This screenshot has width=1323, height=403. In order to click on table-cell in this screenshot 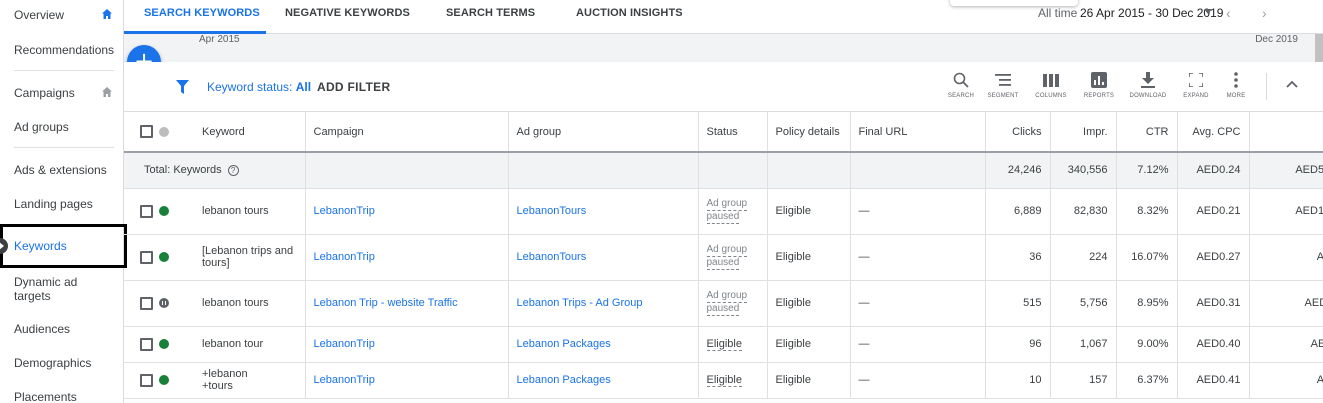, I will do `click(918, 170)`.